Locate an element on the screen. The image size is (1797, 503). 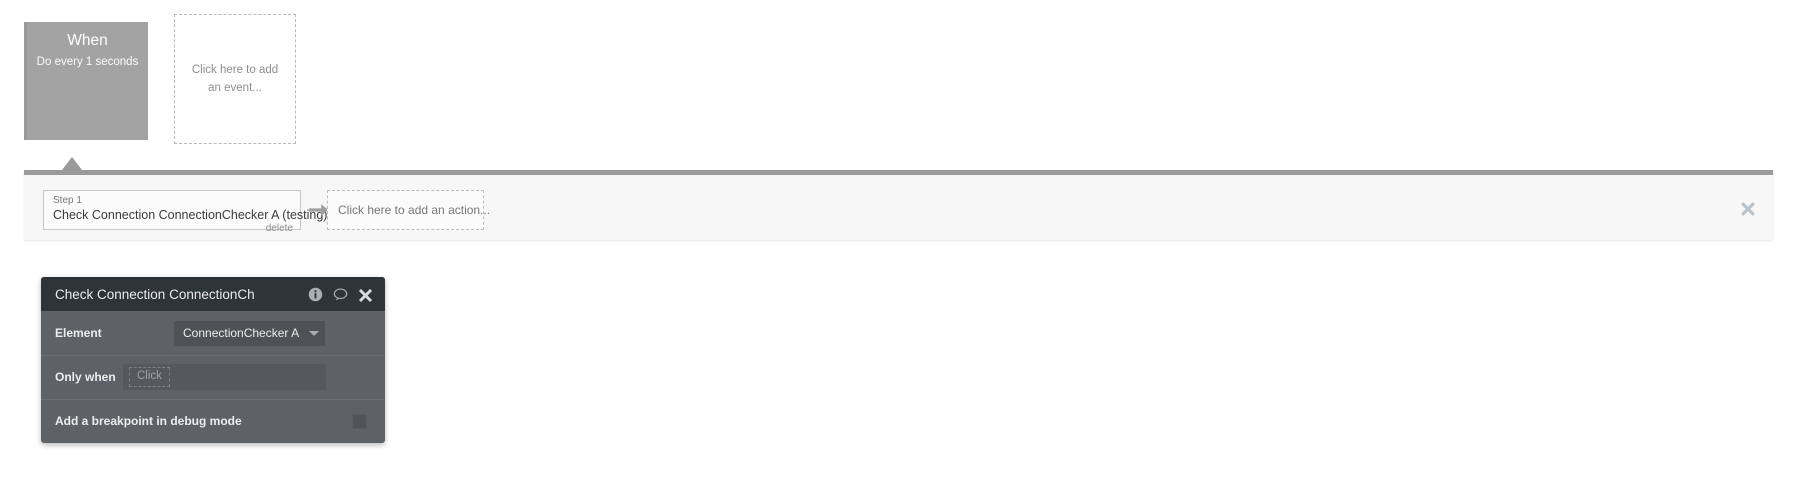
action-bar-pointer is located at coordinates (72, 163).